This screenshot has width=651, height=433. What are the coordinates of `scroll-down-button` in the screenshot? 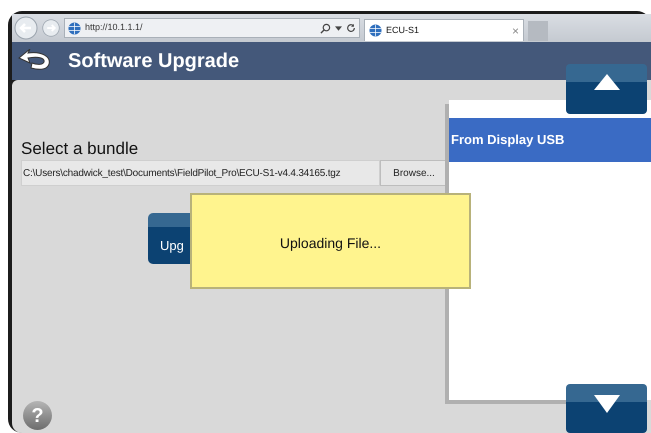 It's located at (606, 408).